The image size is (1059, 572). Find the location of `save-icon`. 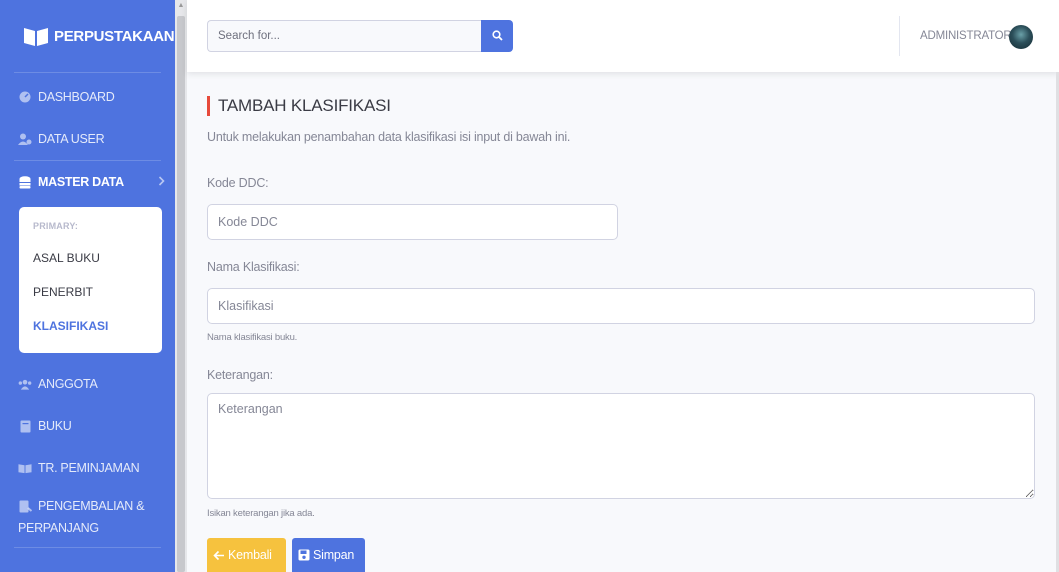

save-icon is located at coordinates (304, 555).